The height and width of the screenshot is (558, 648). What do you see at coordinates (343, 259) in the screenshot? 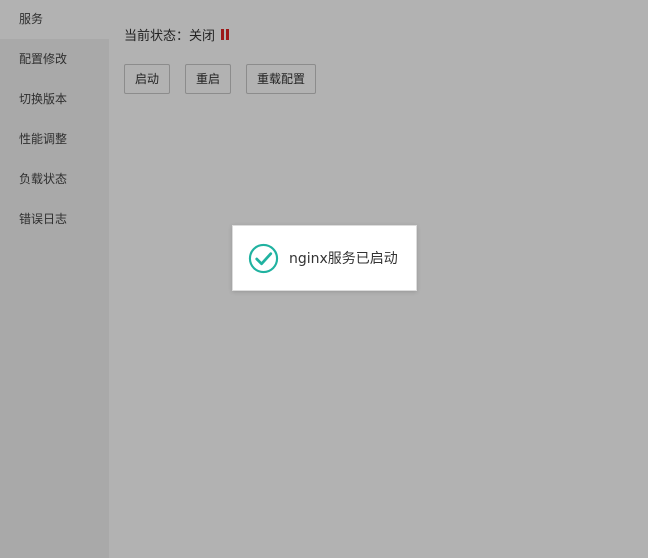
I see `toast-text: nginx服务已启动` at bounding box center [343, 259].